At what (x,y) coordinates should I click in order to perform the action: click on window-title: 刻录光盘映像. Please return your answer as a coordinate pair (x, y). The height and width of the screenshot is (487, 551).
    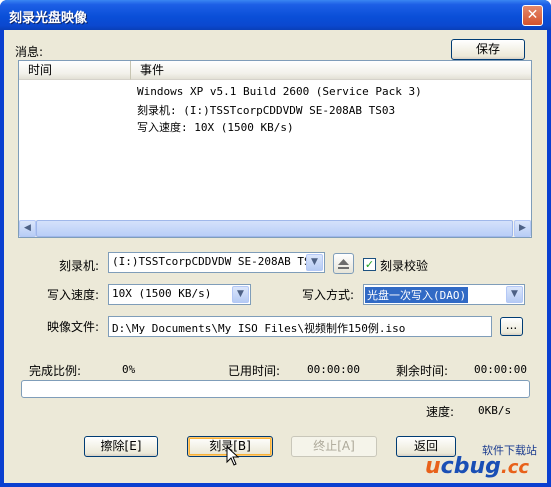
    Looking at the image, I should click on (48, 18).